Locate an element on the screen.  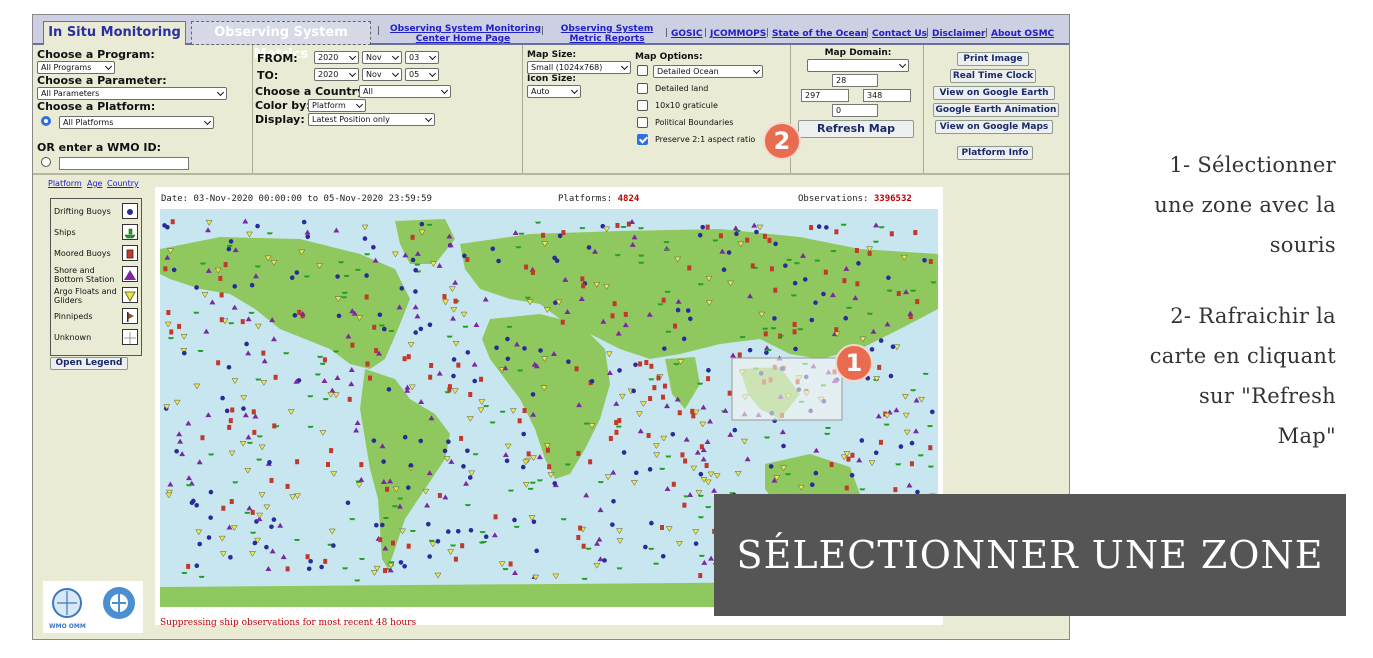
aspect-ratio-checkbox is located at coordinates (642, 139).